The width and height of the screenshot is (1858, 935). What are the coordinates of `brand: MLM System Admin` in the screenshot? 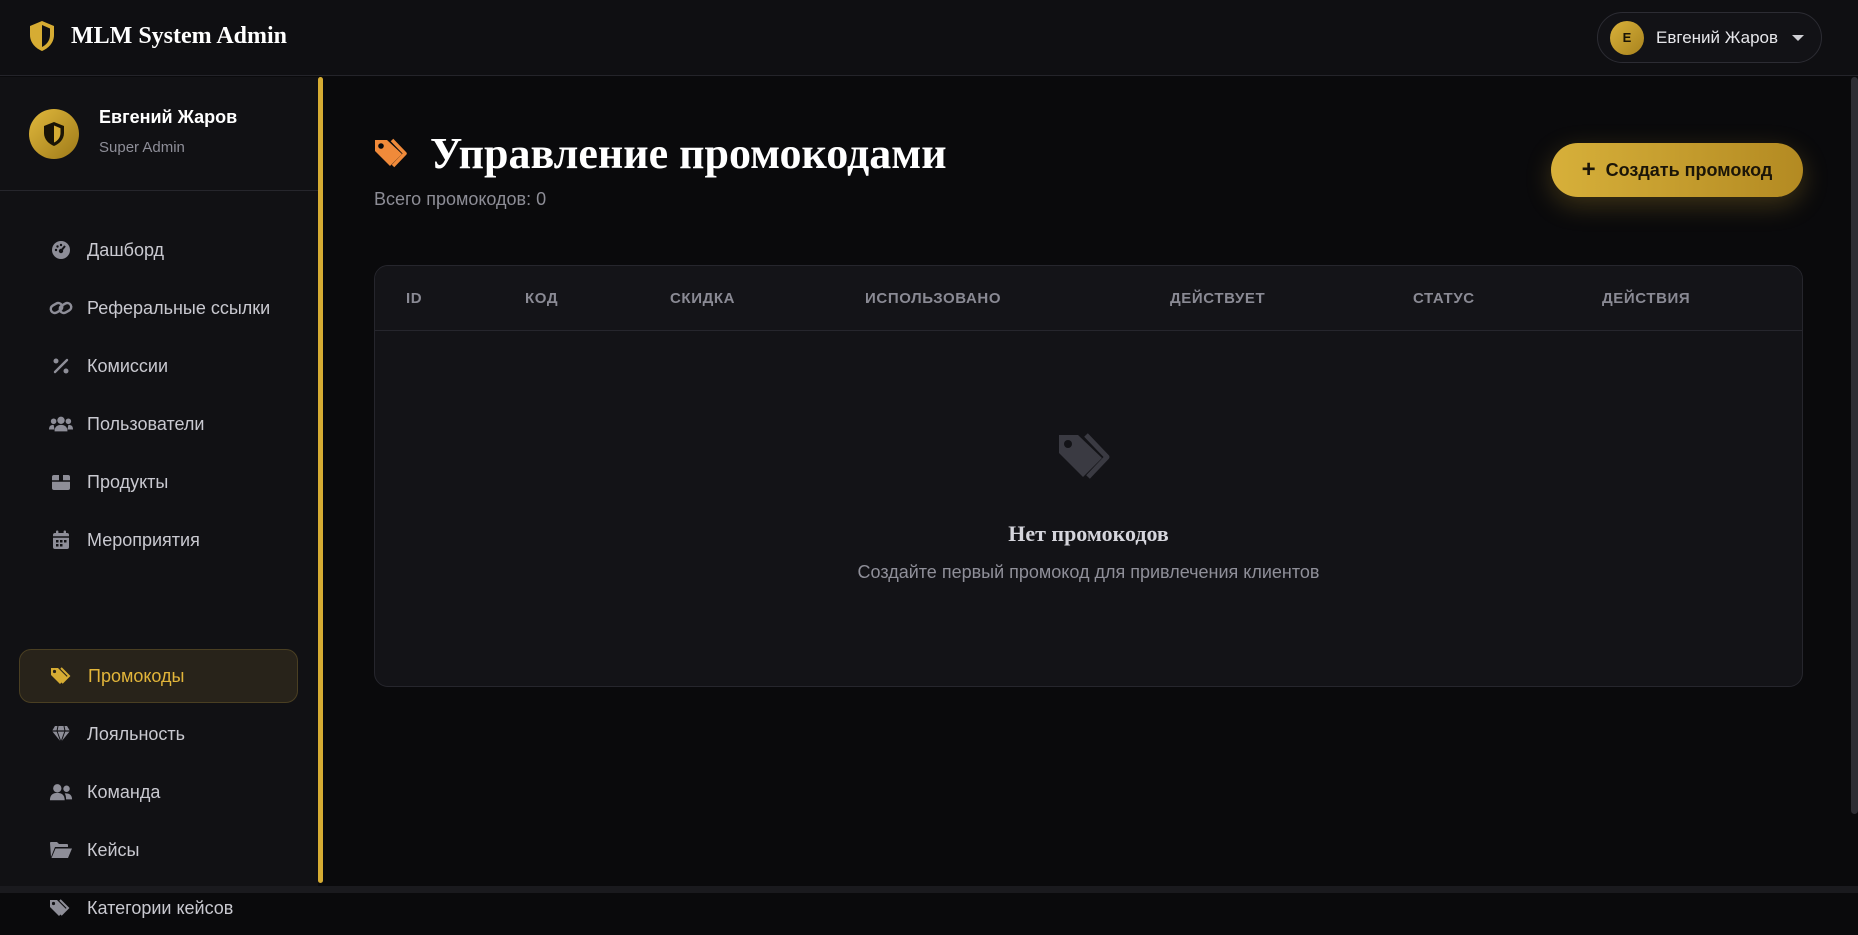 It's located at (157, 36).